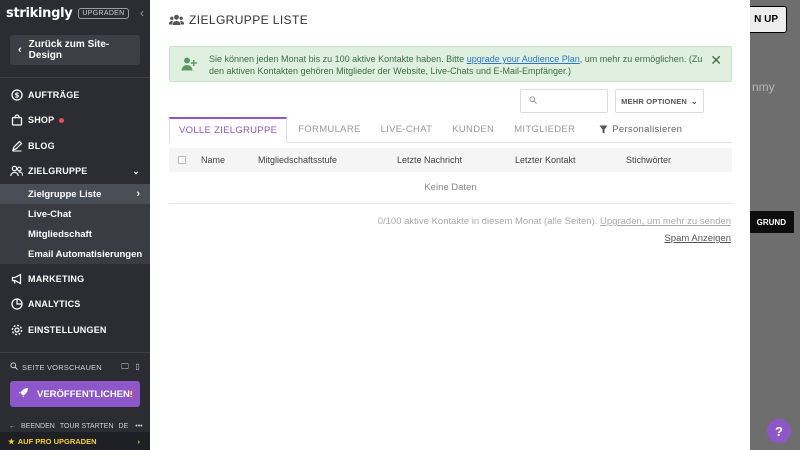 The image size is (800, 450). What do you see at coordinates (16, 304) in the screenshot?
I see `pie-chart-icon` at bounding box center [16, 304].